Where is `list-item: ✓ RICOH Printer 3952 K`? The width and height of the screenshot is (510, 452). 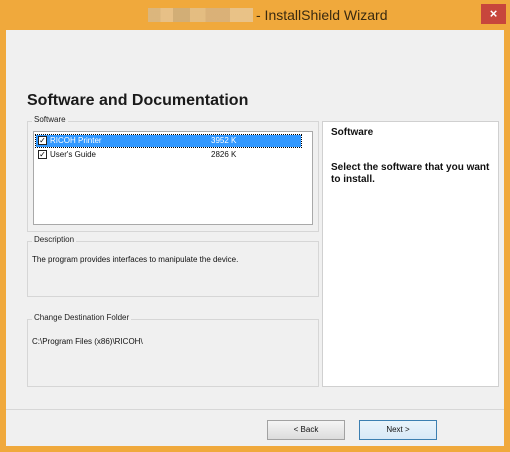 list-item: ✓ RICOH Printer 3952 K is located at coordinates (168, 141).